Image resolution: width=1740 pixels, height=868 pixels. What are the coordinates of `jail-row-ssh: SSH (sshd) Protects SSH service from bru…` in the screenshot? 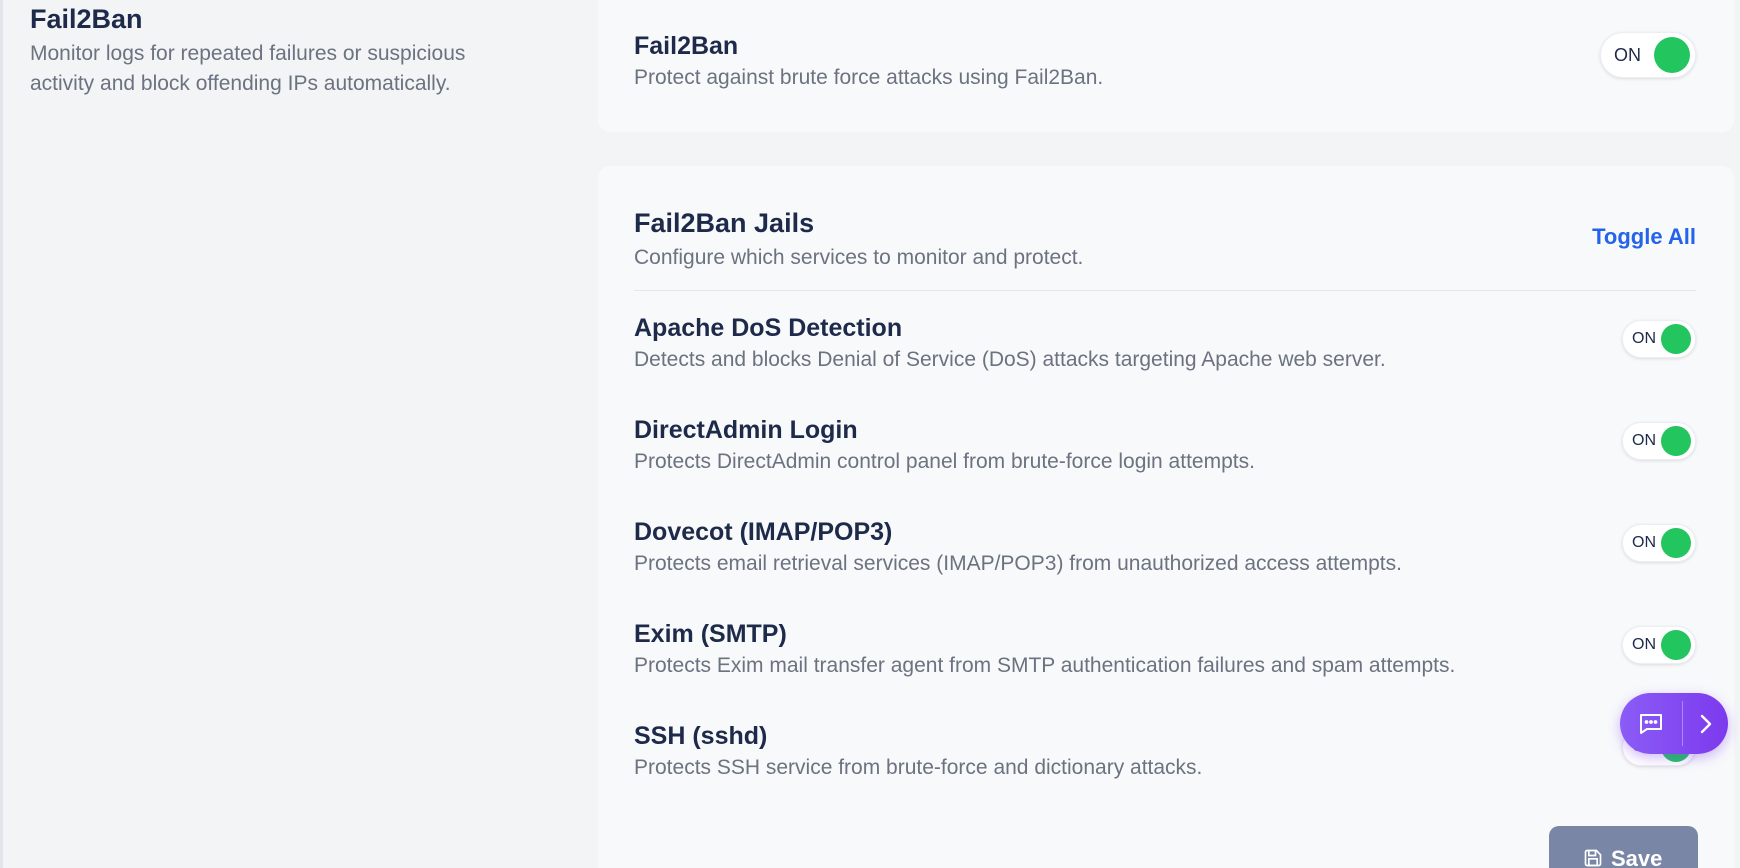 It's located at (1165, 760).